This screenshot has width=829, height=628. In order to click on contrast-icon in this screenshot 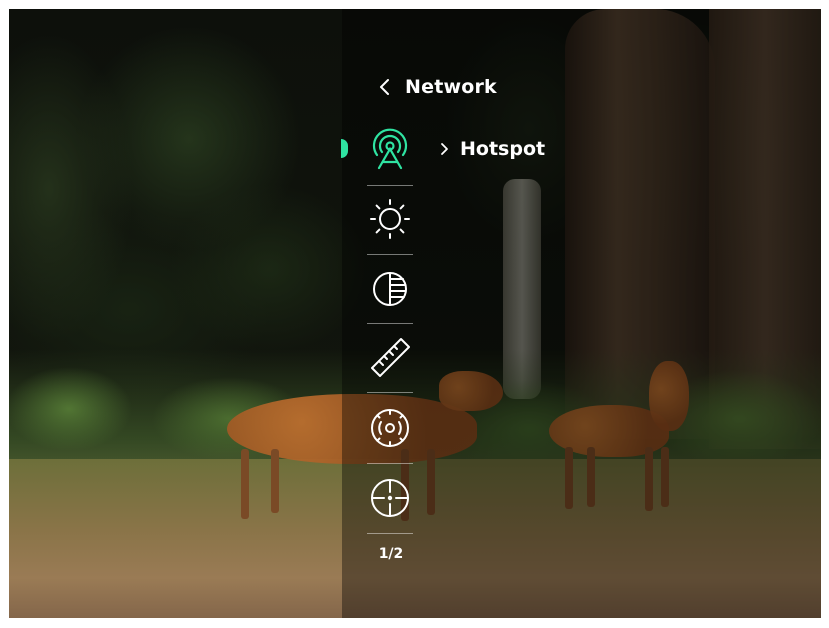, I will do `click(390, 289)`.